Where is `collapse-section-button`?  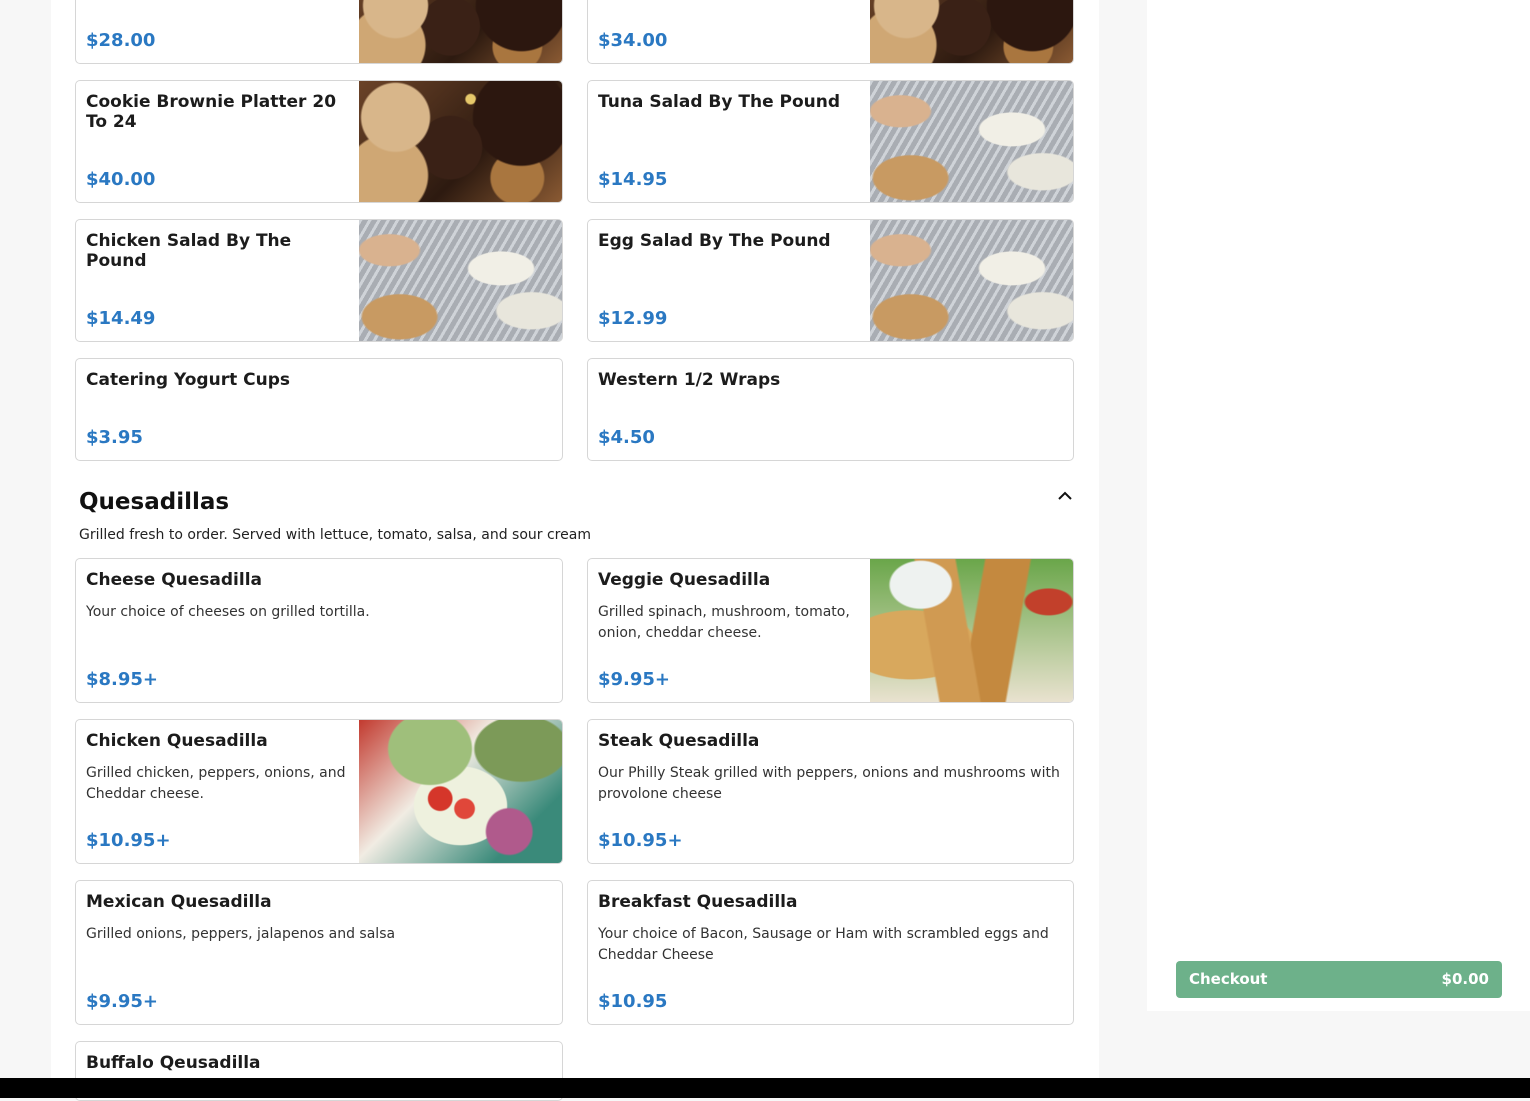 collapse-section-button is located at coordinates (1065, 495).